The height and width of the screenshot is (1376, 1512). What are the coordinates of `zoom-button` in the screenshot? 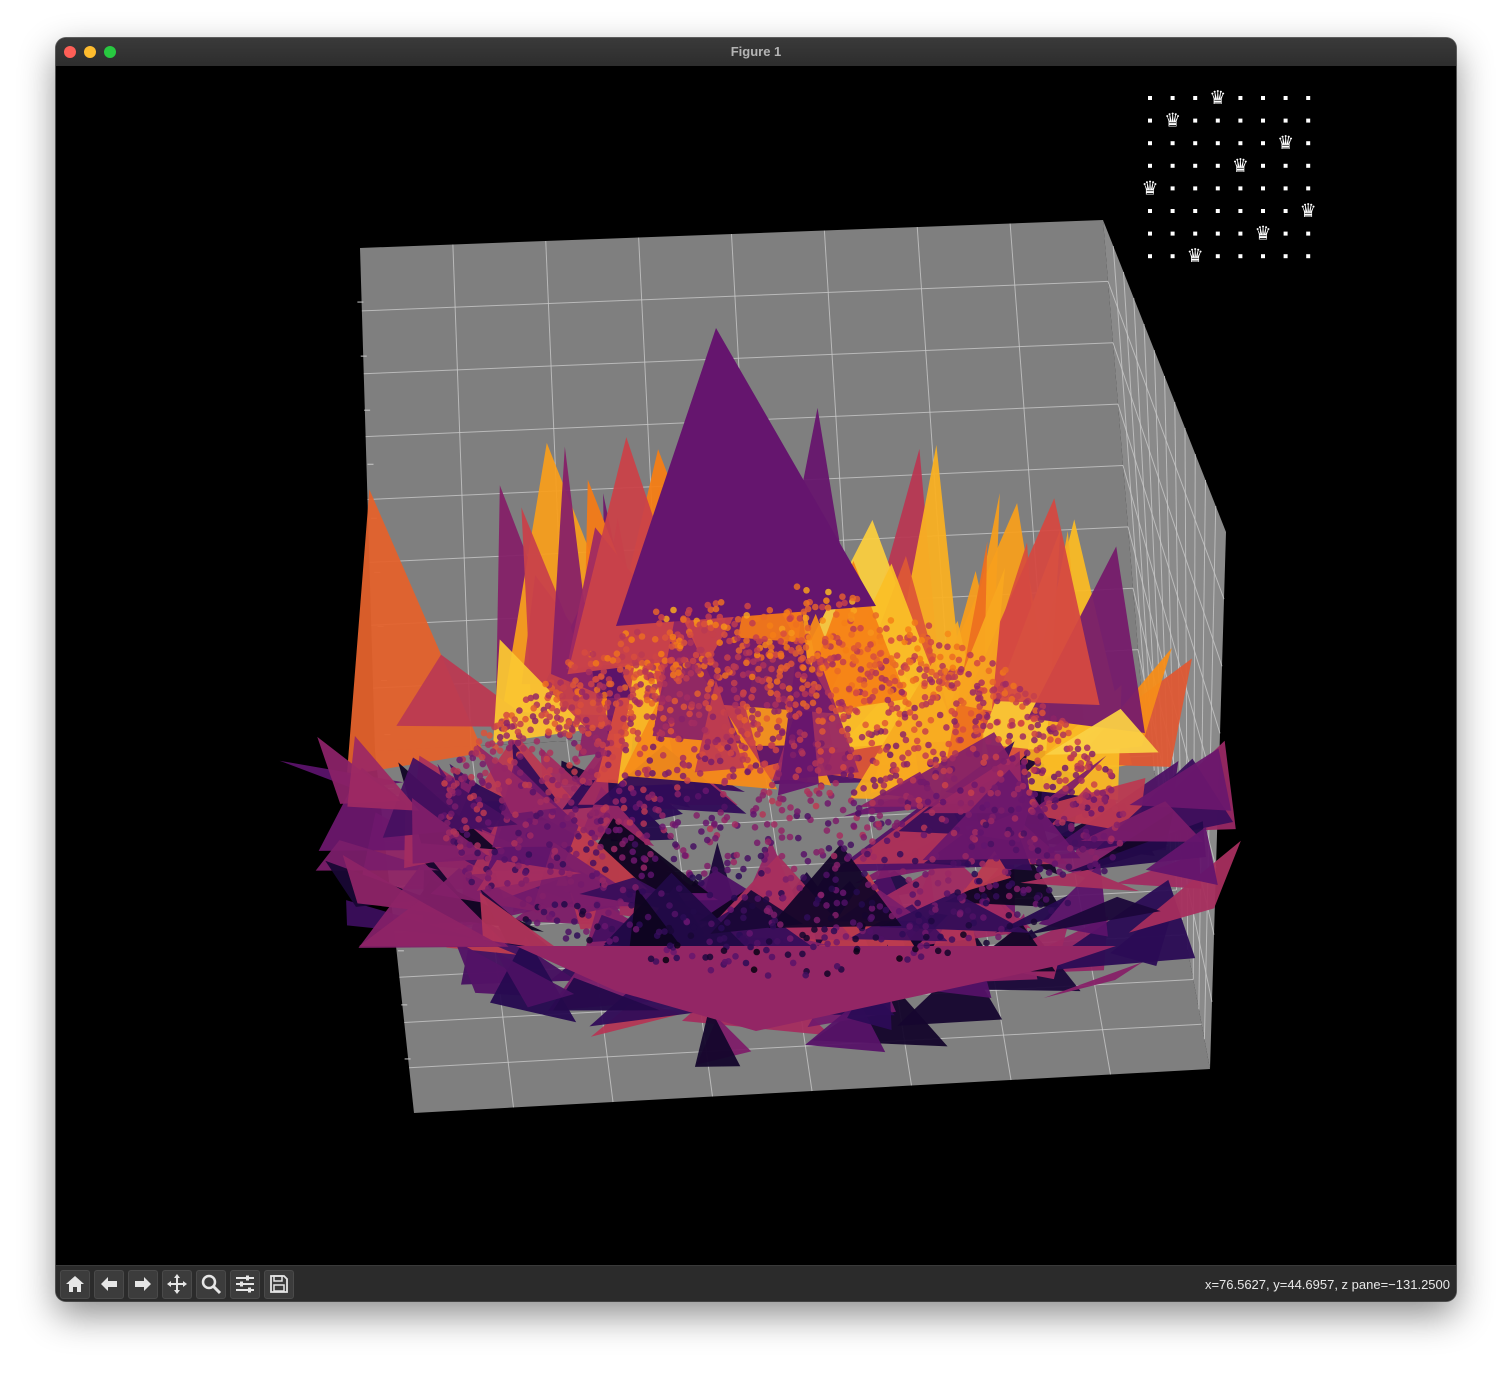 It's located at (211, 1284).